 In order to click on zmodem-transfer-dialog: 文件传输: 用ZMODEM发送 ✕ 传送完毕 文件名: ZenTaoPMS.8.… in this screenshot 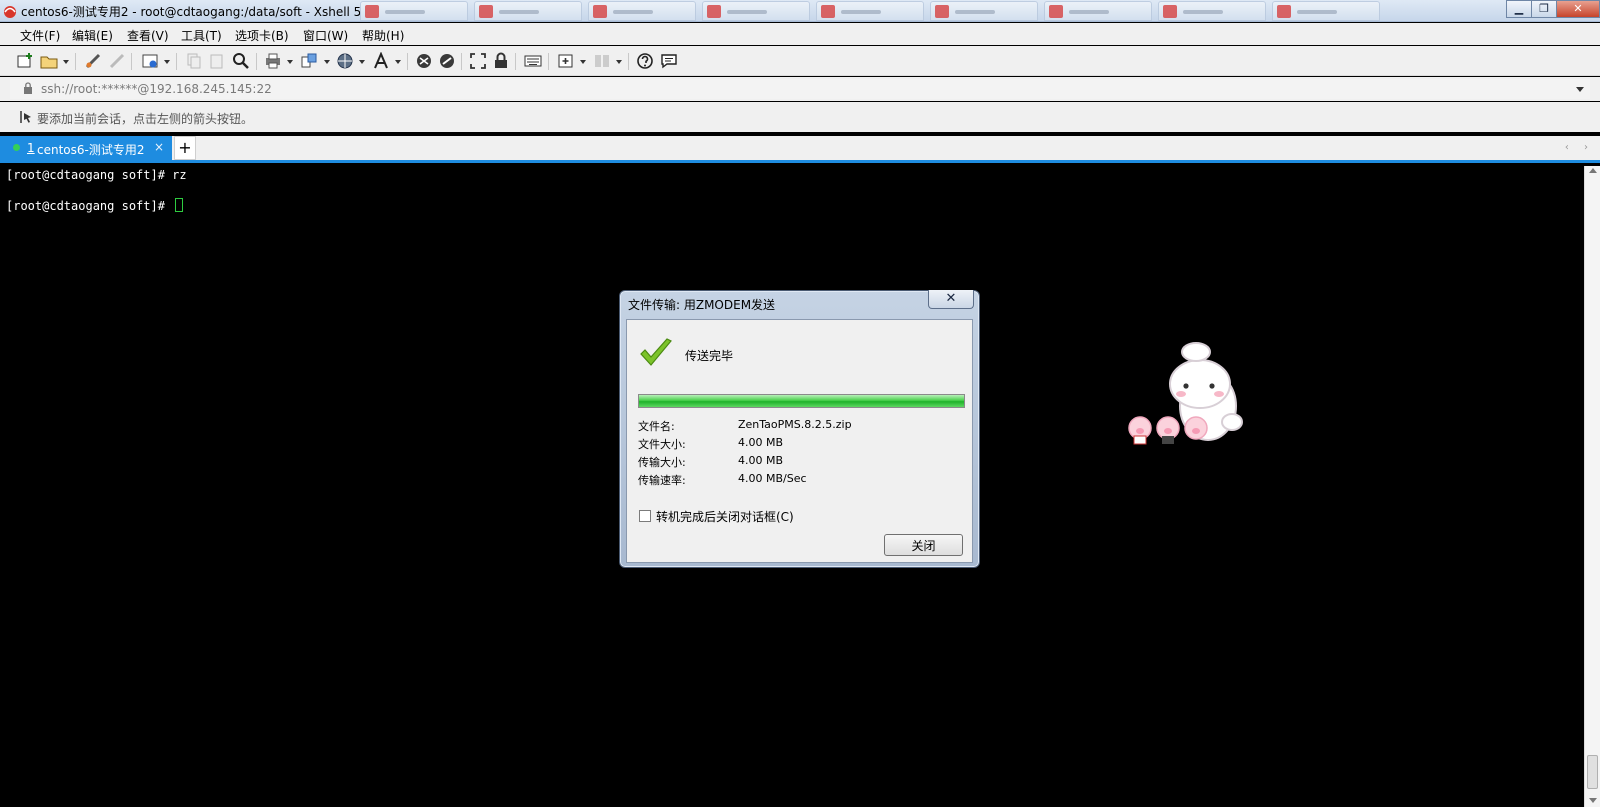, I will do `click(799, 429)`.